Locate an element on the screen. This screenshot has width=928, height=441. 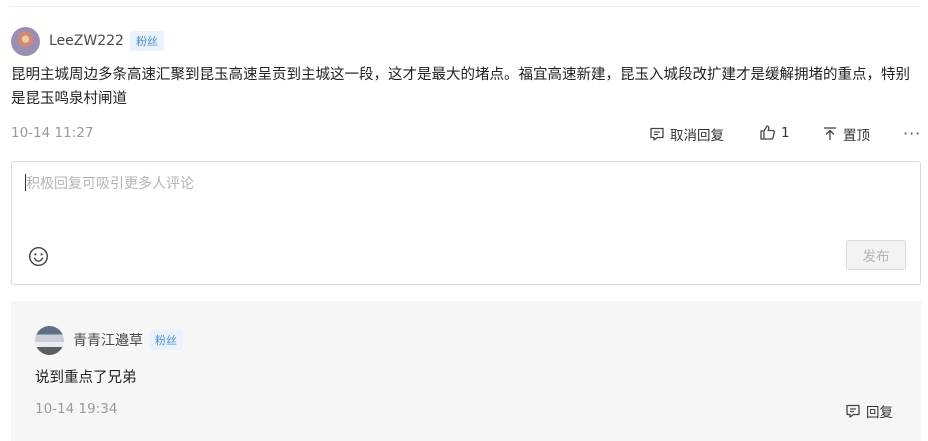
sub-username: 青青江邉草 is located at coordinates (108, 340).